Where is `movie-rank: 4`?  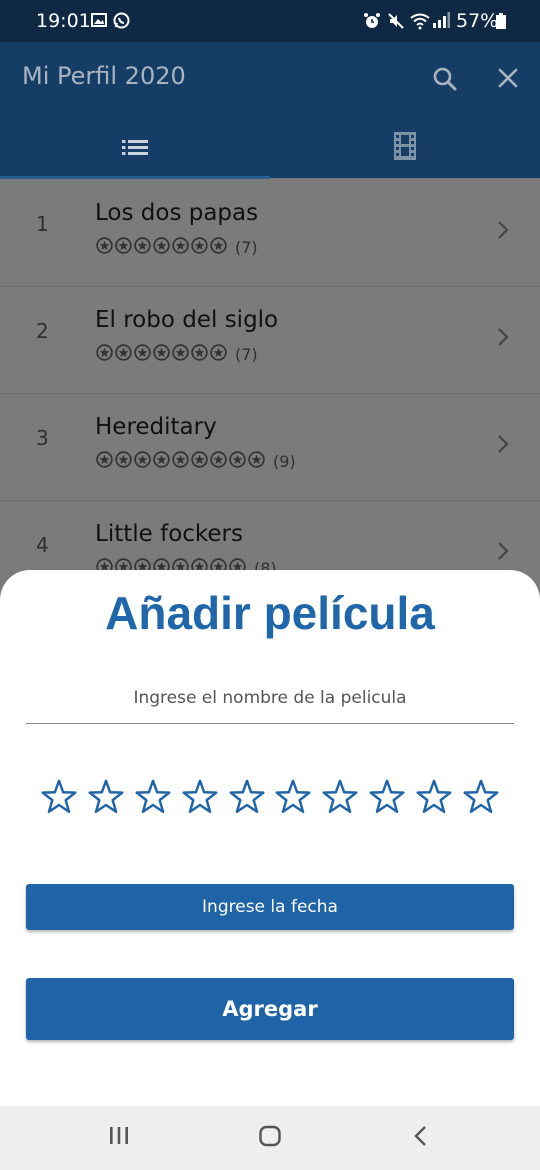
movie-rank: 4 is located at coordinates (42, 545).